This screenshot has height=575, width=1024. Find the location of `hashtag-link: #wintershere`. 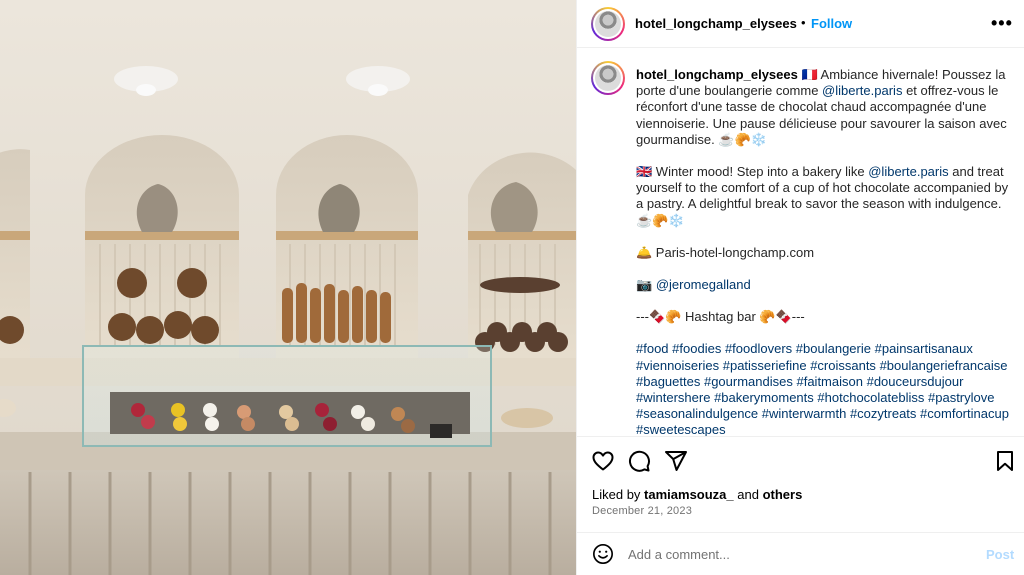

hashtag-link: #wintershere is located at coordinates (673, 397).